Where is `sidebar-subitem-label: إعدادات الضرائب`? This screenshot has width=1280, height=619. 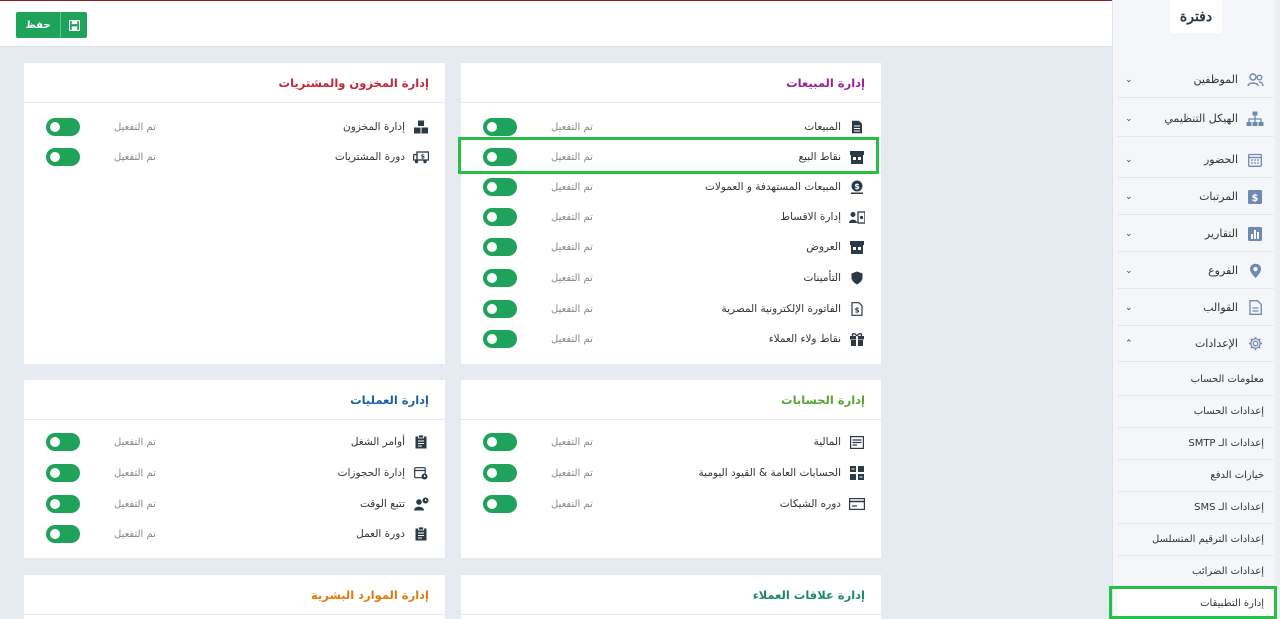
sidebar-subitem-label: إعدادات الضرائب is located at coordinates (1228, 571).